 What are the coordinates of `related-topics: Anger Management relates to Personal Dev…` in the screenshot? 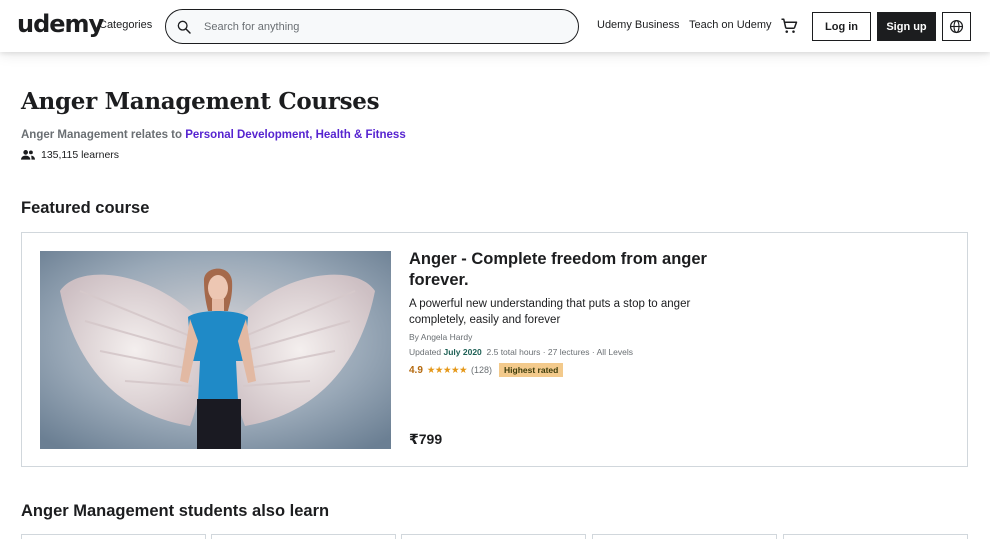 It's located at (213, 135).